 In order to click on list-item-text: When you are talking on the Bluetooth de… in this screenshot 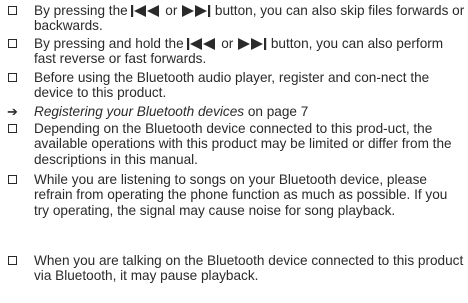, I will do `click(249, 268)`.